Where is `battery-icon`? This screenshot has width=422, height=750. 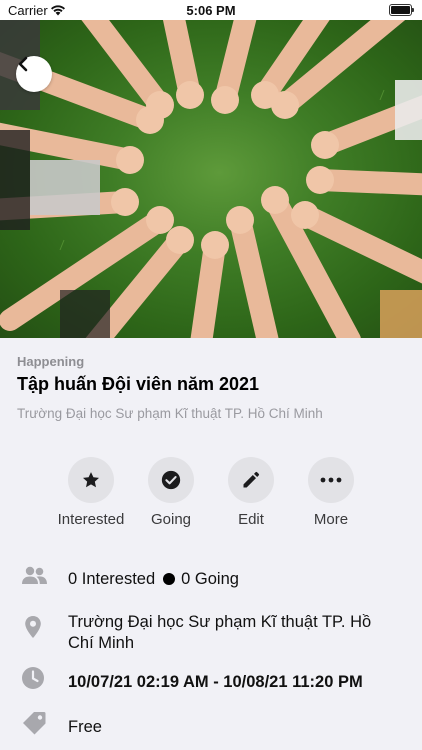 battery-icon is located at coordinates (401, 10).